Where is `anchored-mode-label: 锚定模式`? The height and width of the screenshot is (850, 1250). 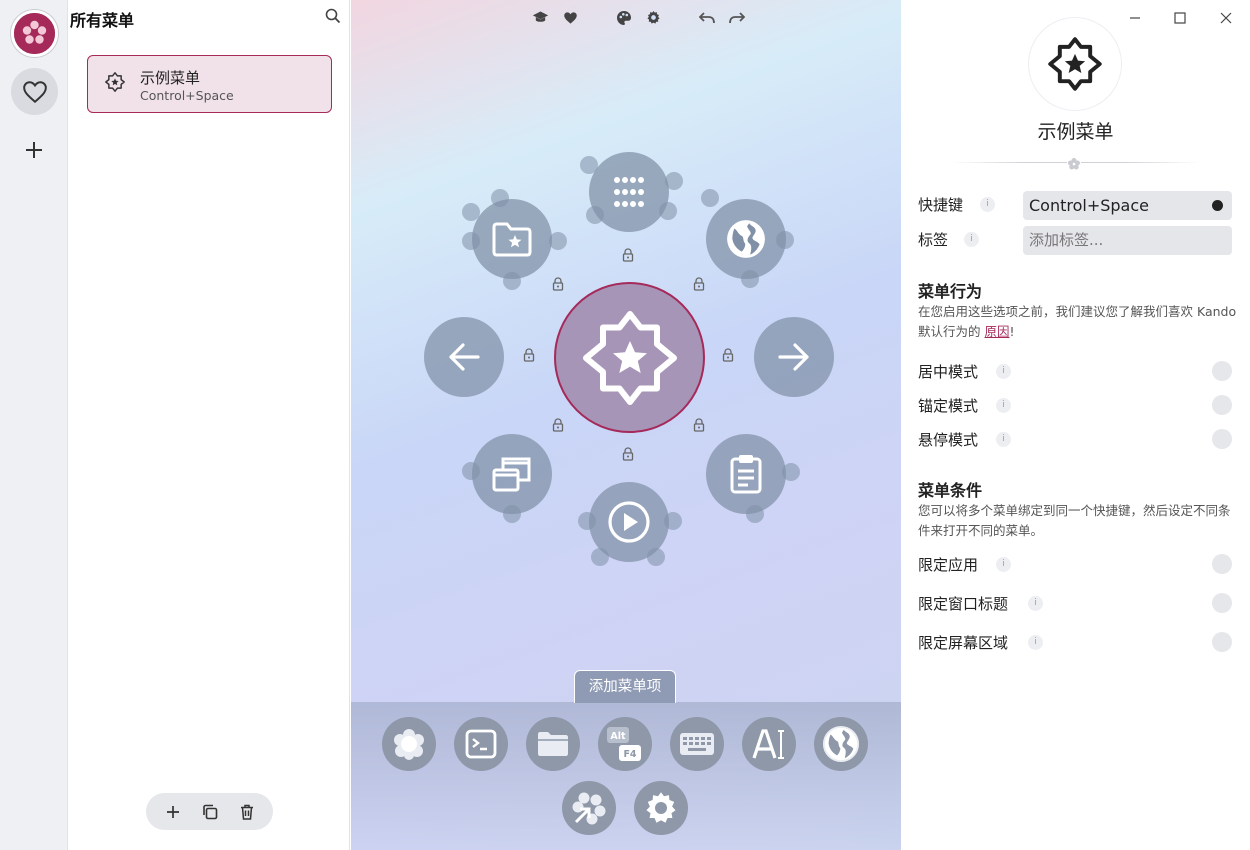
anchored-mode-label: 锚定模式 is located at coordinates (948, 406).